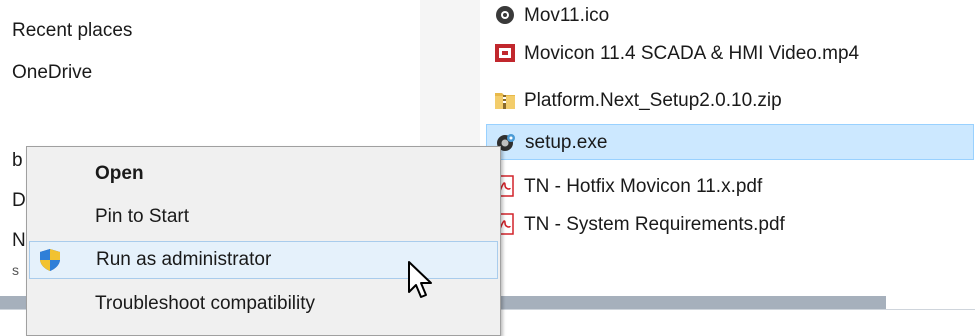  I want to click on uac-shield-icon, so click(50, 260).